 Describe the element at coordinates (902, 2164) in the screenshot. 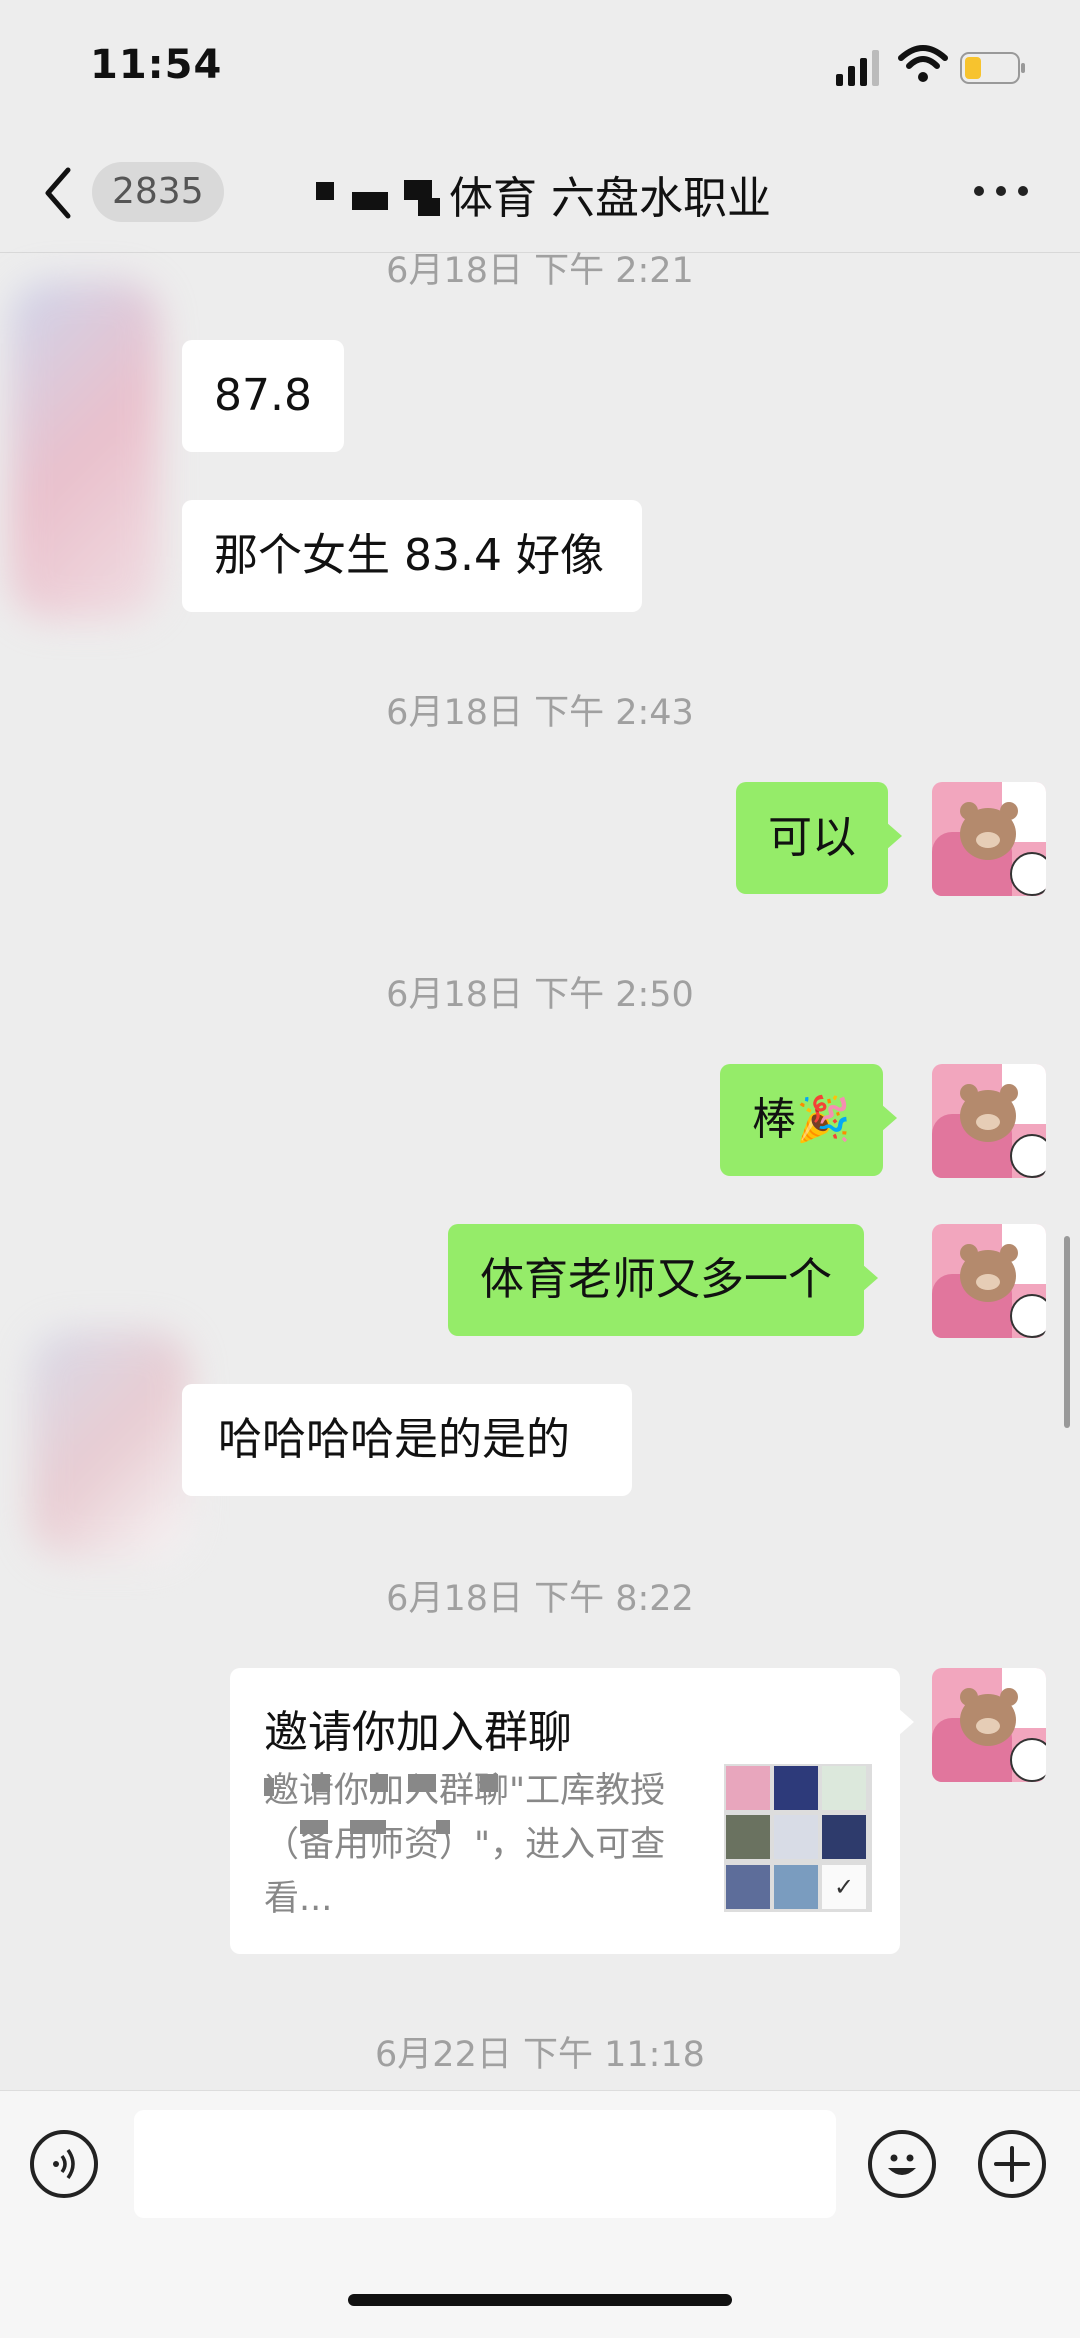

I see `emoji-icon` at that location.